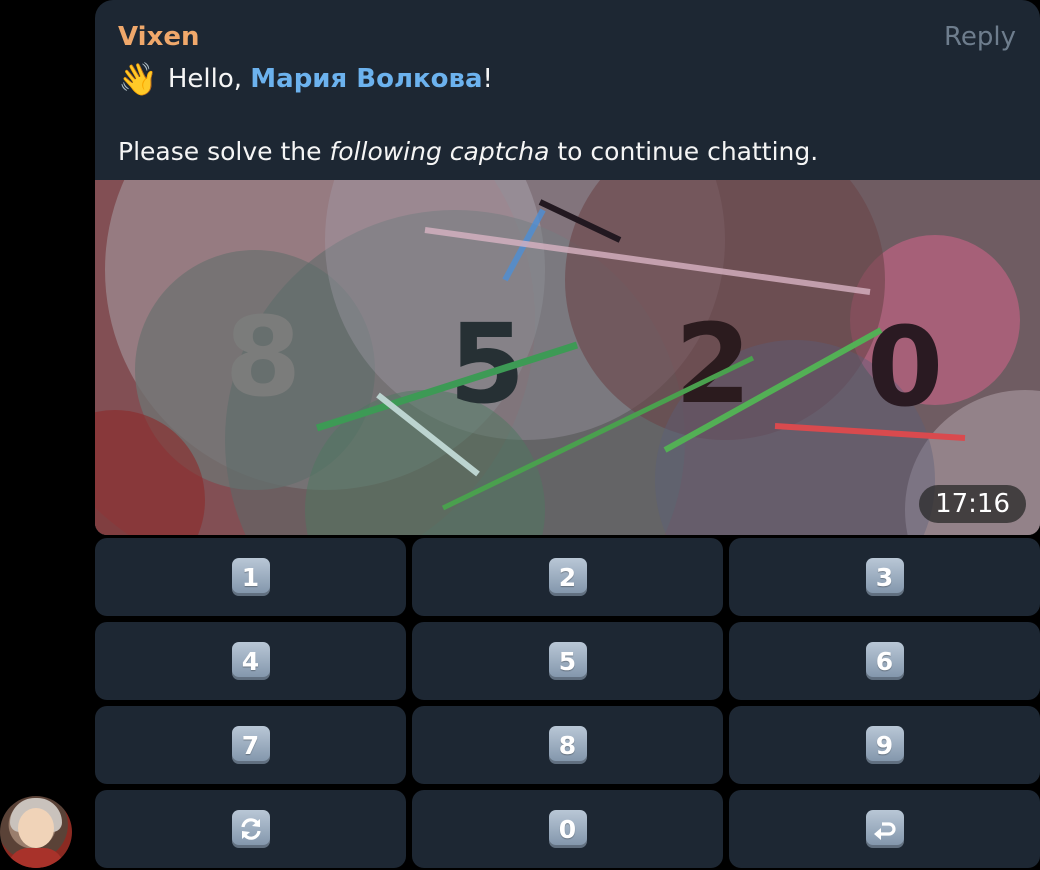 The width and height of the screenshot is (1040, 870). What do you see at coordinates (250, 577) in the screenshot?
I see `key-1-button: 1` at bounding box center [250, 577].